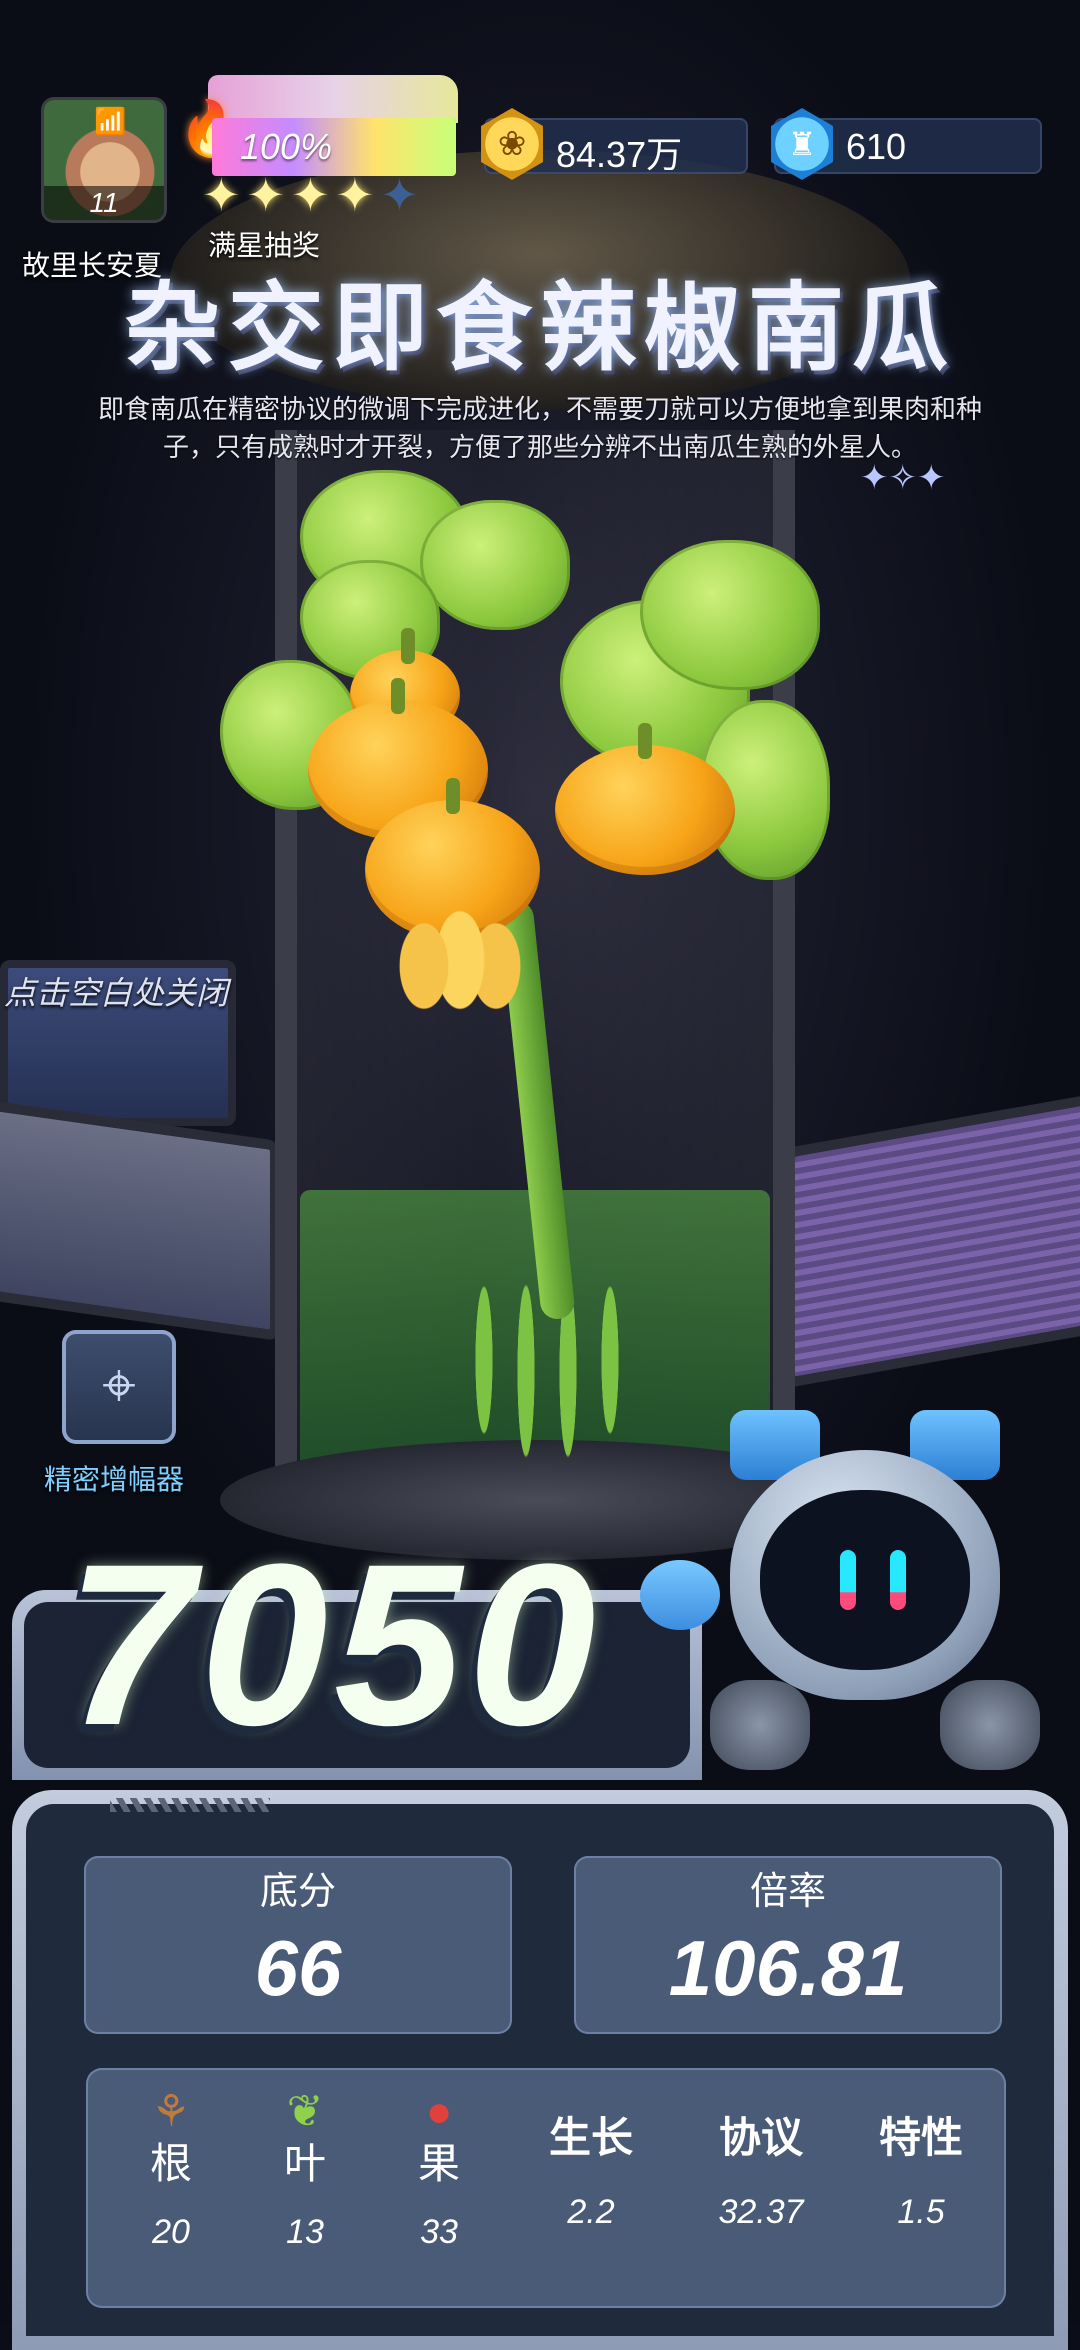 The height and width of the screenshot is (2350, 1080). I want to click on attr-root-value: 20, so click(171, 2232).